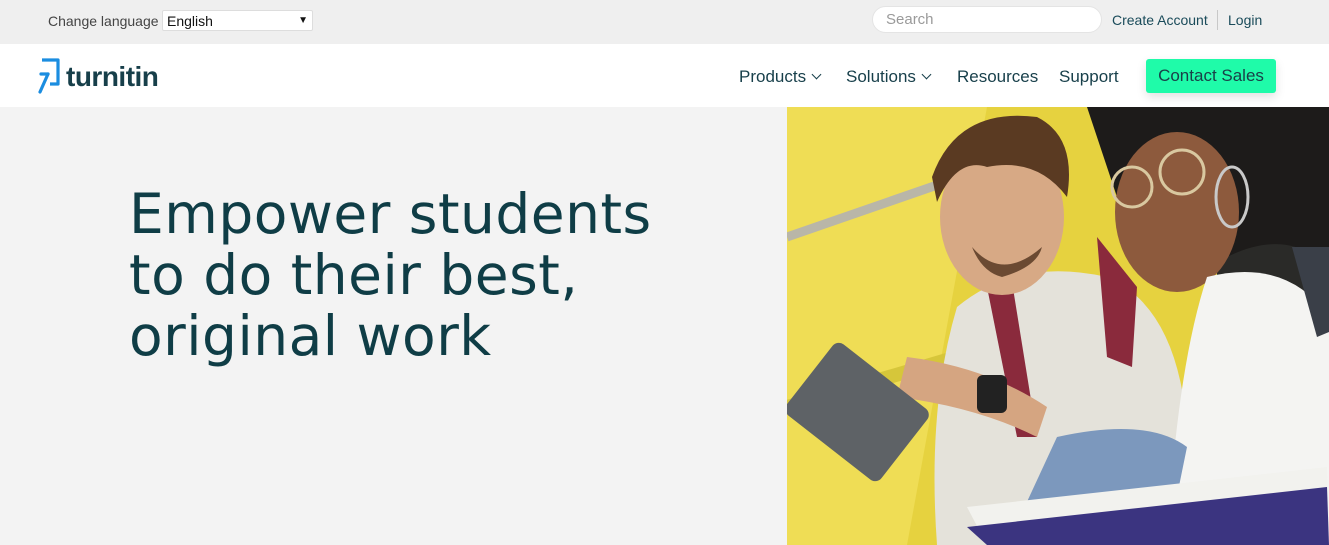 Image resolution: width=1329 pixels, height=545 pixels. I want to click on create-account-link: Create Account, so click(1160, 20).